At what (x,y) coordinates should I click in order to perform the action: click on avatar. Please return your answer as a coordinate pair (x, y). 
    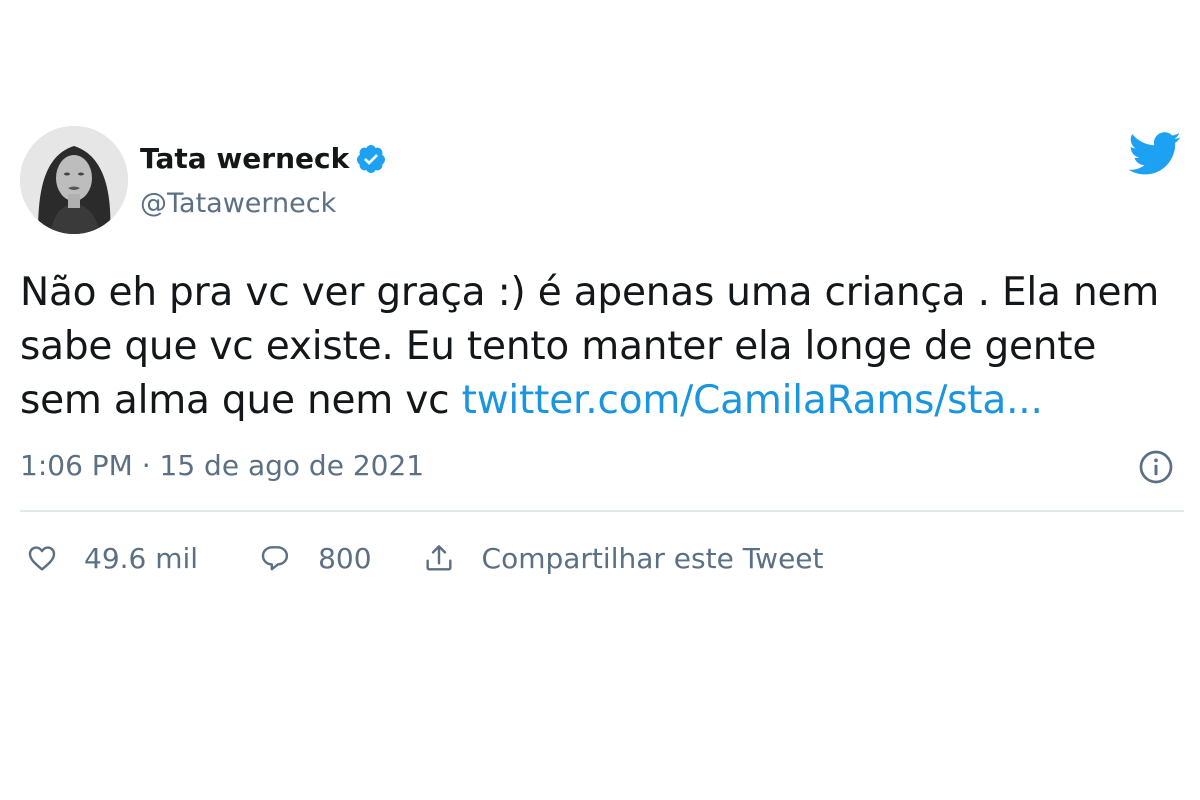
    Looking at the image, I should click on (74, 180).